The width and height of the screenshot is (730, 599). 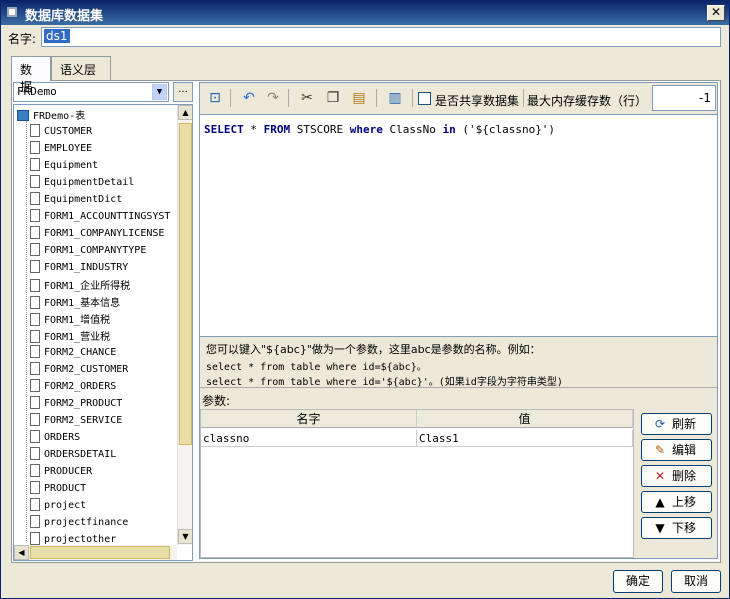 What do you see at coordinates (21, 552) in the screenshot?
I see `scroll-left-arrow-icon: ◀` at bounding box center [21, 552].